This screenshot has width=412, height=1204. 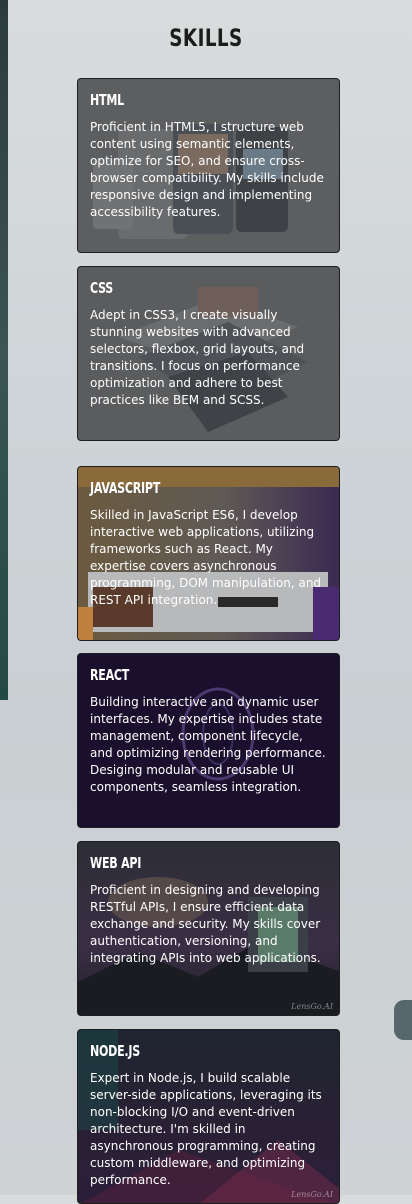 What do you see at coordinates (125, 488) in the screenshot?
I see `skill-title: JAVASCRIPT` at bounding box center [125, 488].